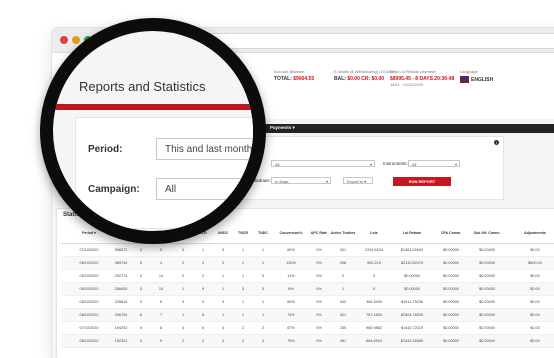 This screenshot has width=554, height=358. I want to click on account-balance-prefix: TOTAL:, so click(283, 79).